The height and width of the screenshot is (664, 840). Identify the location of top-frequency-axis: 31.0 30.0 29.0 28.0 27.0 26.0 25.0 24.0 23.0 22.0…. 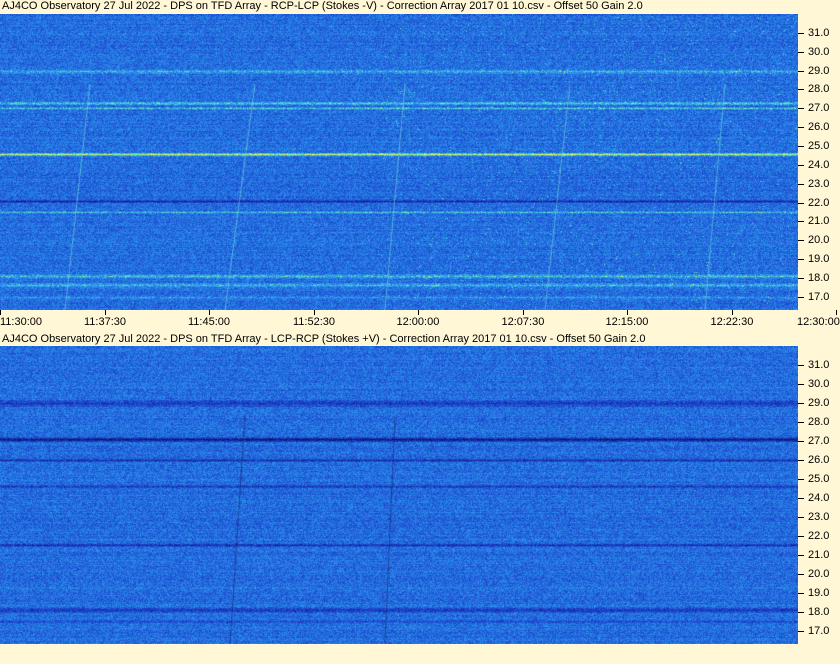
(819, 162).